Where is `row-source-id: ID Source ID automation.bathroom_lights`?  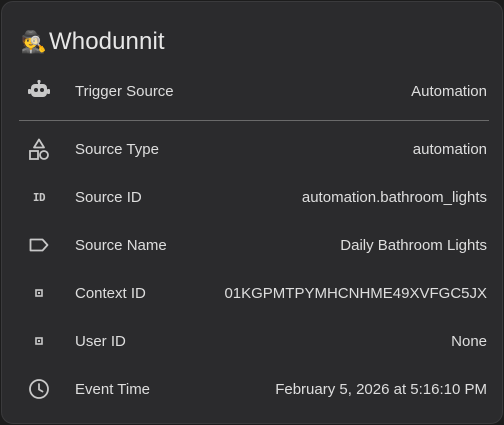
row-source-id: ID Source ID automation.bathroom_lights is located at coordinates (252, 197).